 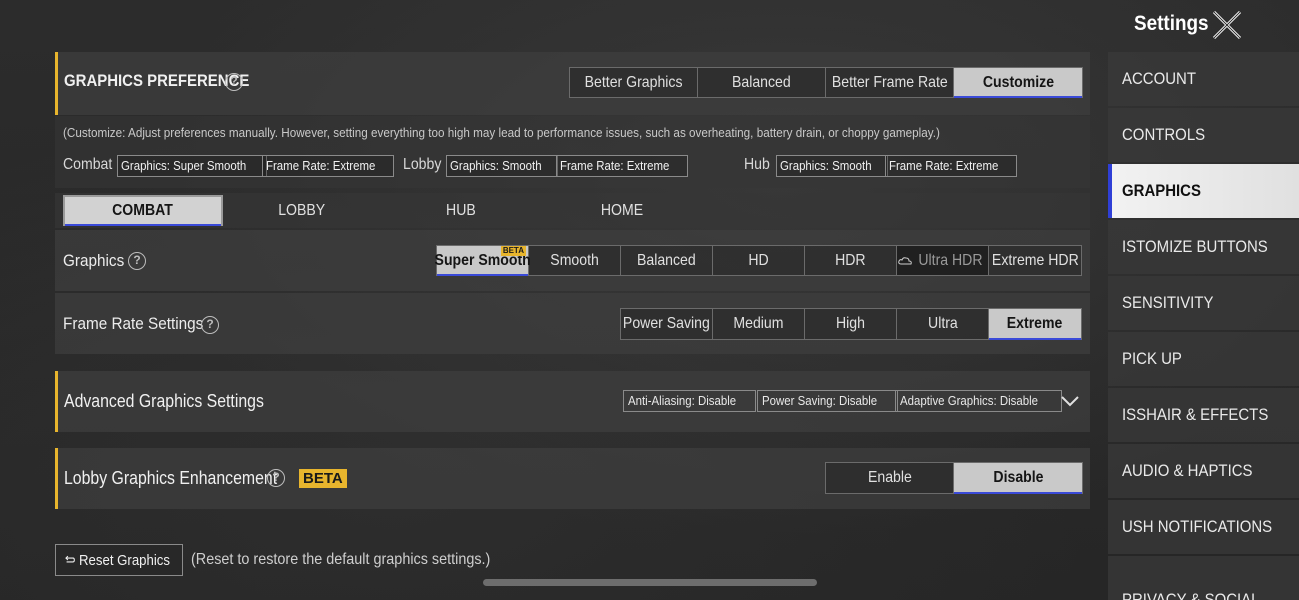 I want to click on summary-lobby-label: Lobby, so click(x=422, y=164).